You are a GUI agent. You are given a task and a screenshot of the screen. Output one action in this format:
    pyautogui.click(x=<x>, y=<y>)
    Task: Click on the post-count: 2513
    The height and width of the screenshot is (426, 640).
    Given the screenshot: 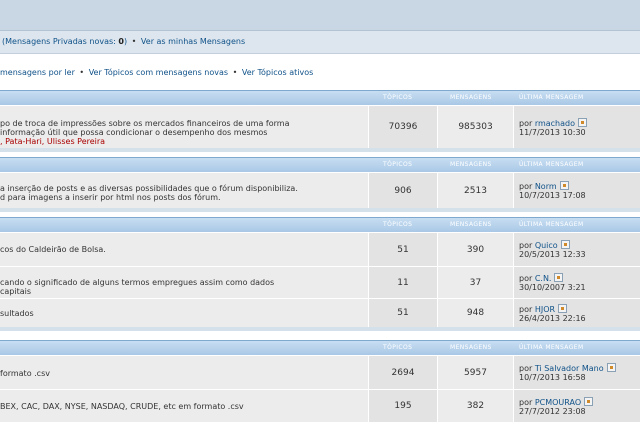 What is the action you would take?
    pyautogui.click(x=475, y=190)
    